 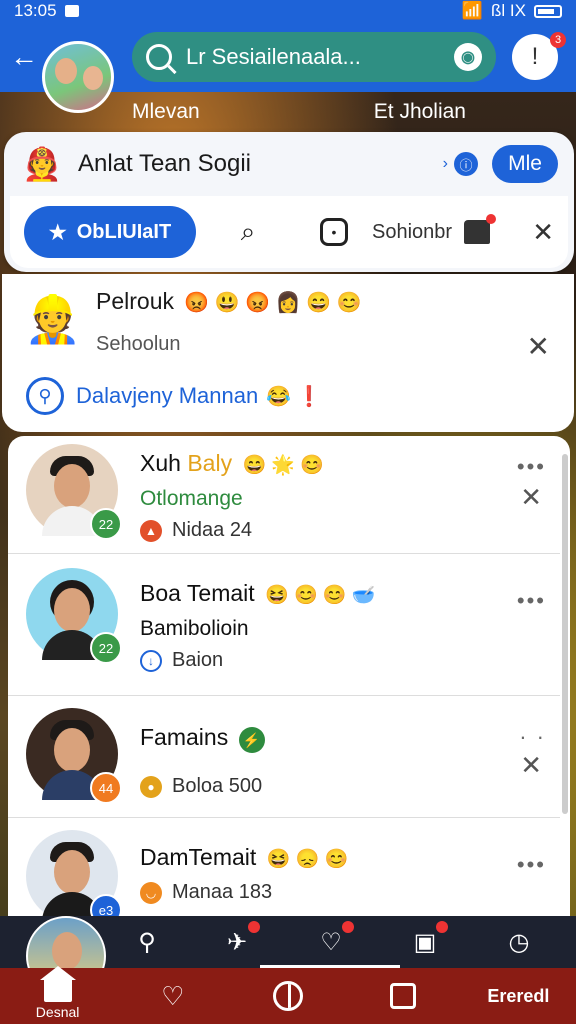 I want to click on square-icon, so click(x=403, y=996).